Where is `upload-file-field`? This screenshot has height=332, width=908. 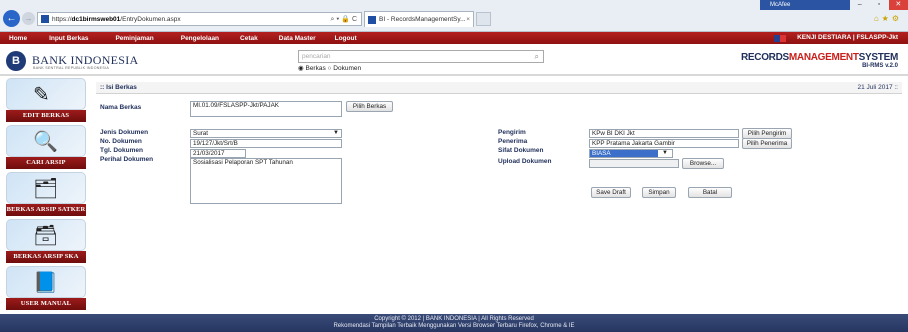 upload-file-field is located at coordinates (634, 163).